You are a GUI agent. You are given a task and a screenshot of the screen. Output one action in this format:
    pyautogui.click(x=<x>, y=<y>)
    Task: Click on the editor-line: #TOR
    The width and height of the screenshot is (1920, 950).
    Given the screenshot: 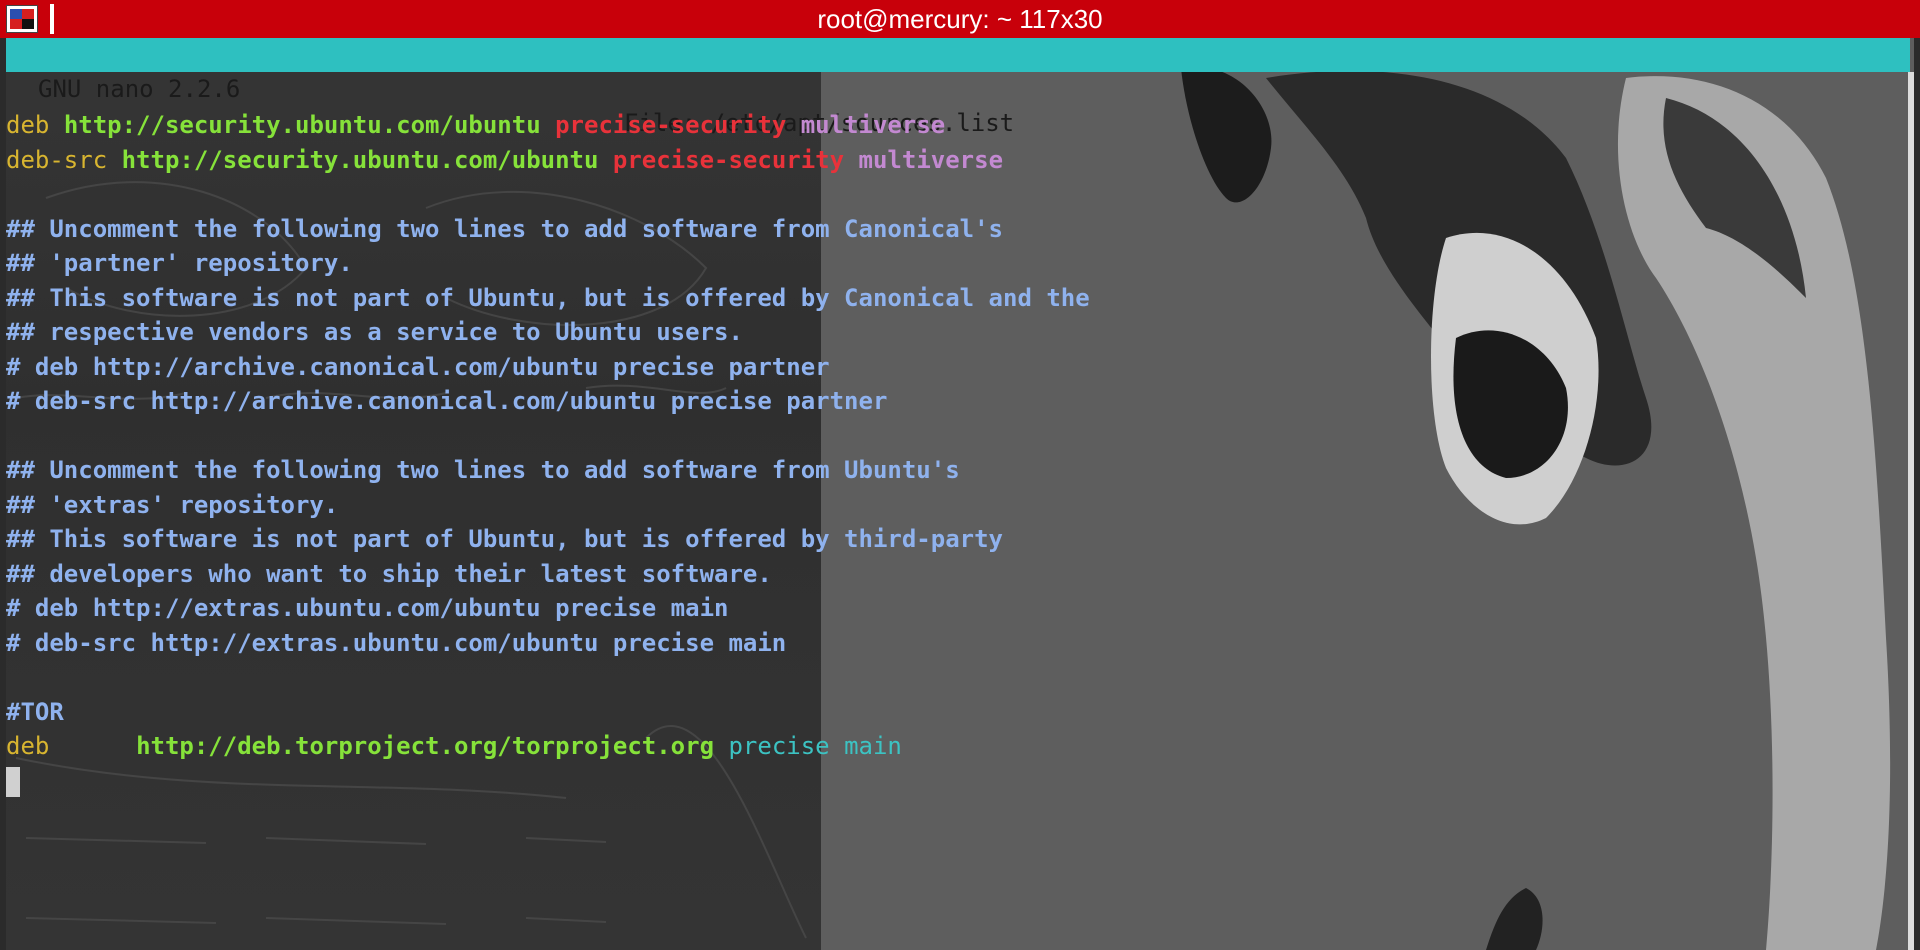 What is the action you would take?
    pyautogui.click(x=548, y=712)
    